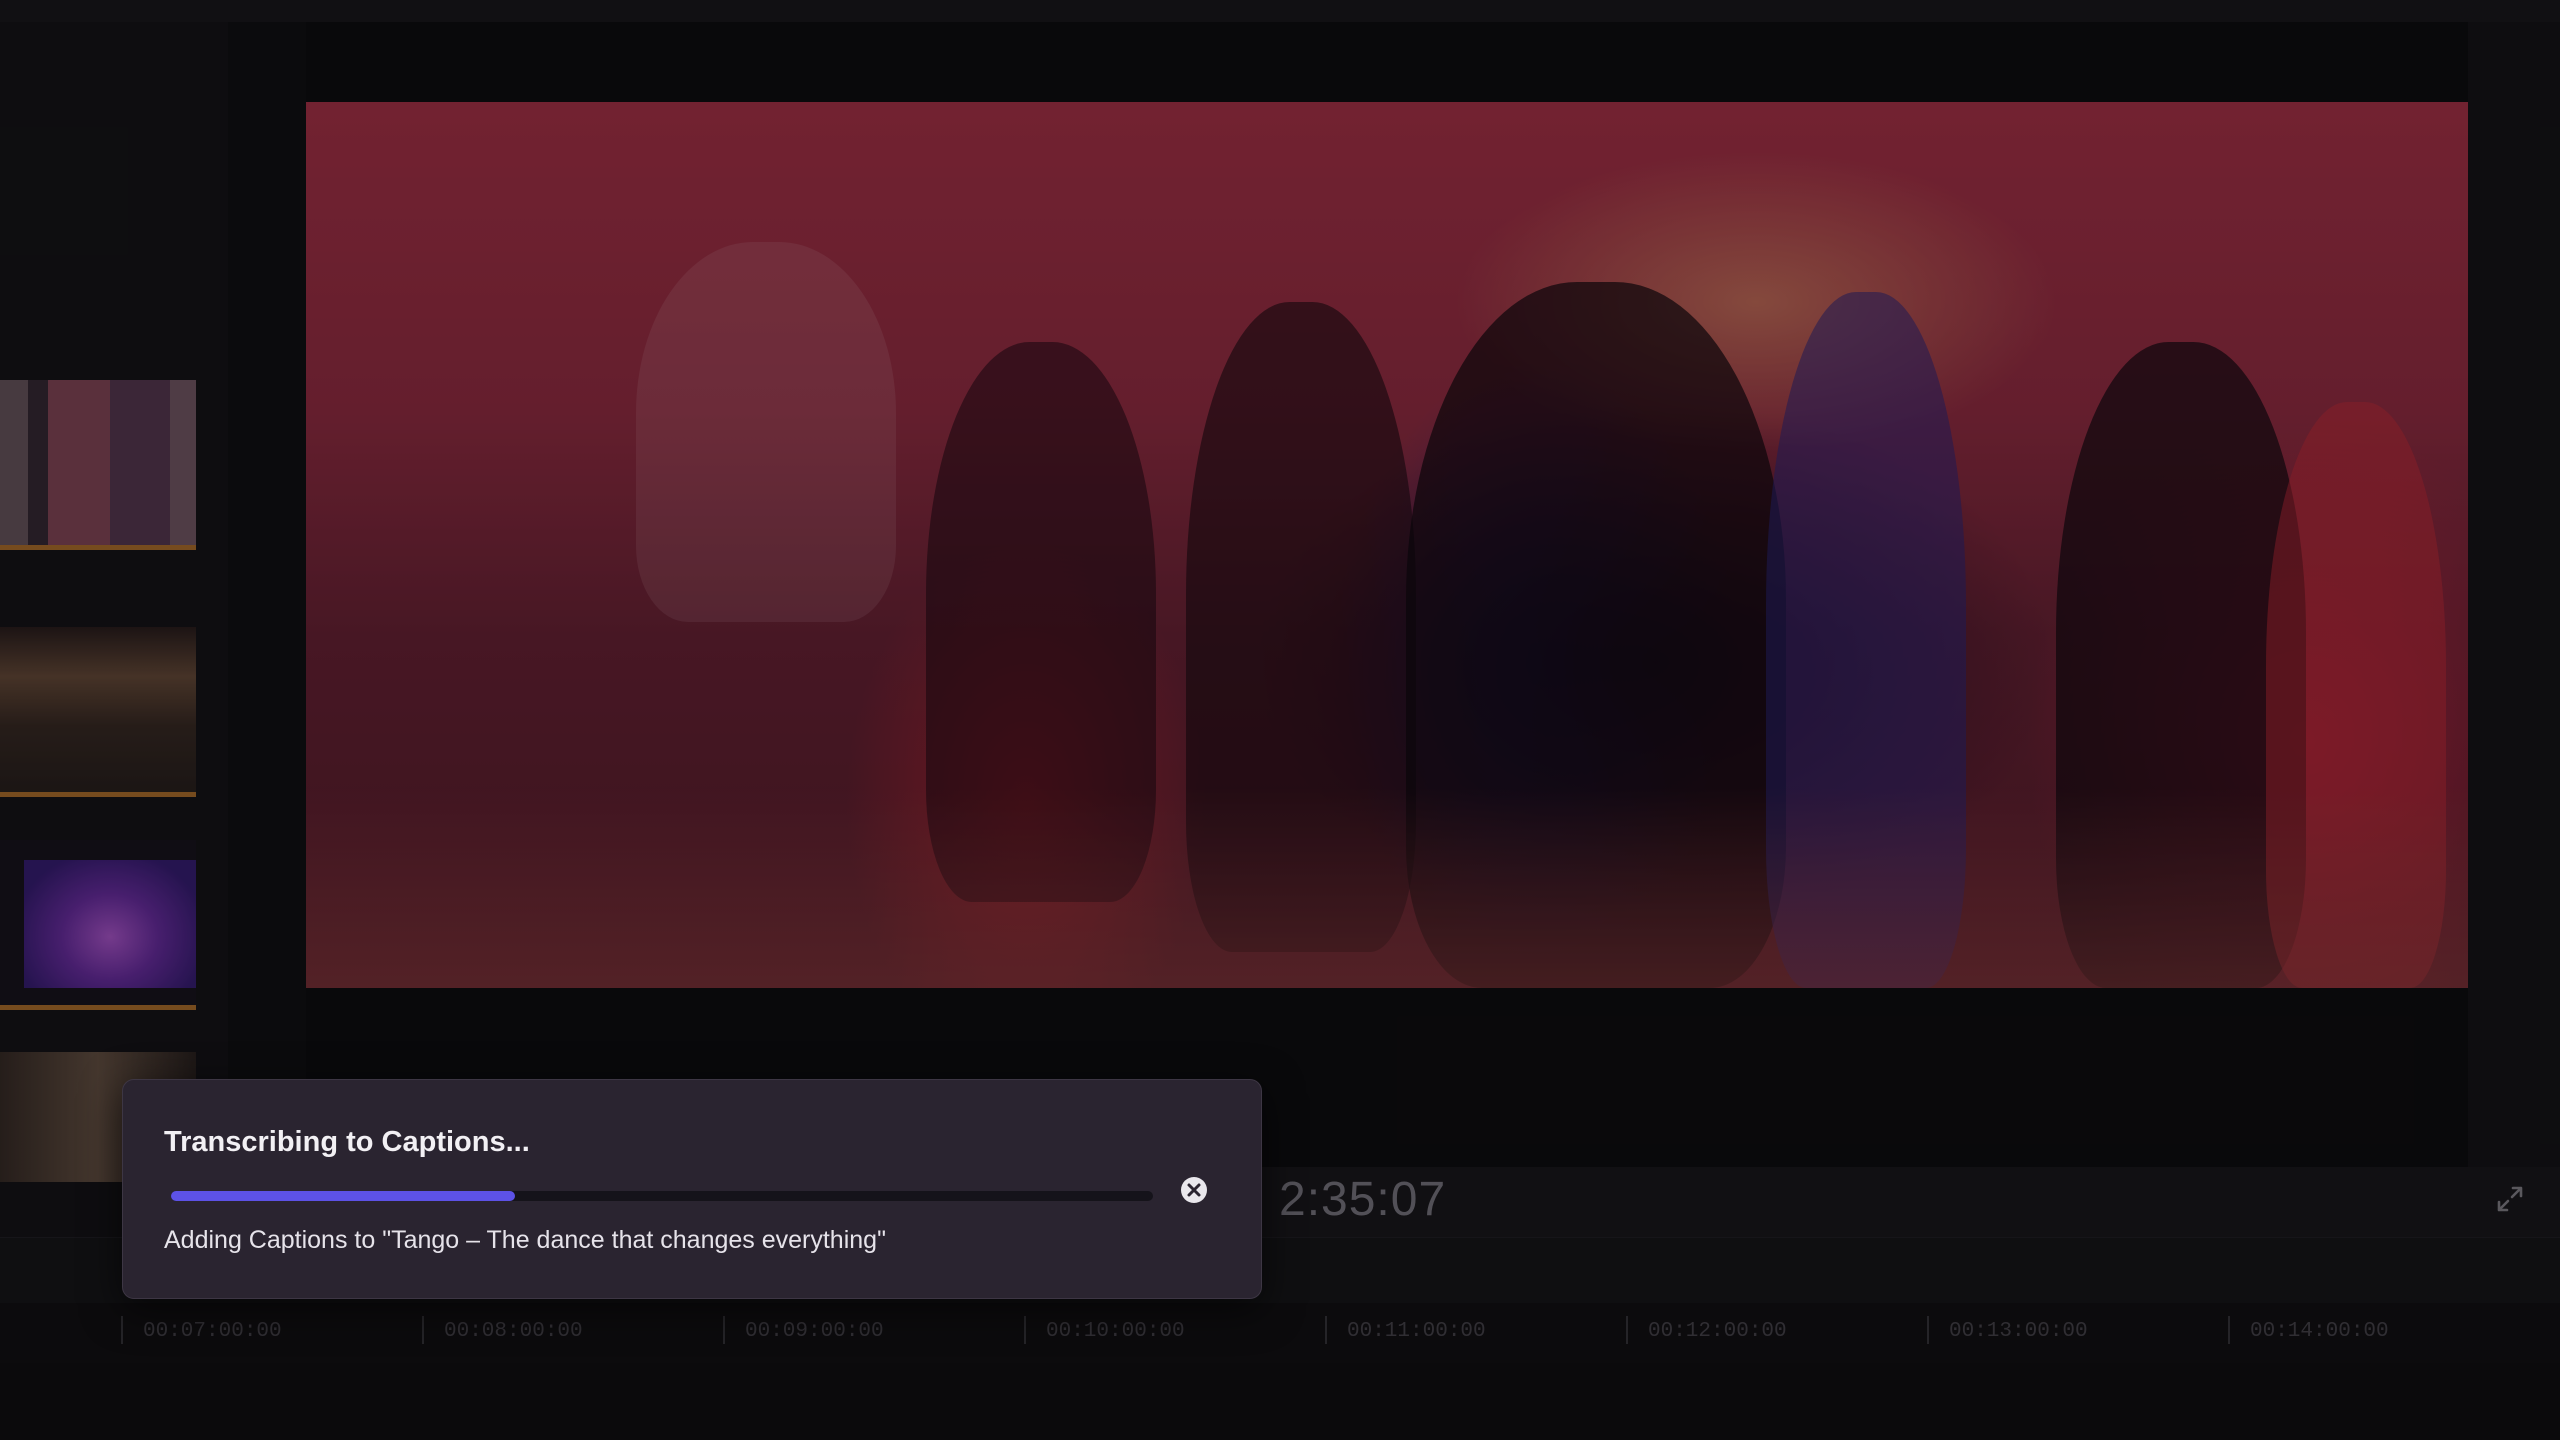 The image size is (2560, 1440). I want to click on ruler-label: 00:07:00:00, so click(212, 1331).